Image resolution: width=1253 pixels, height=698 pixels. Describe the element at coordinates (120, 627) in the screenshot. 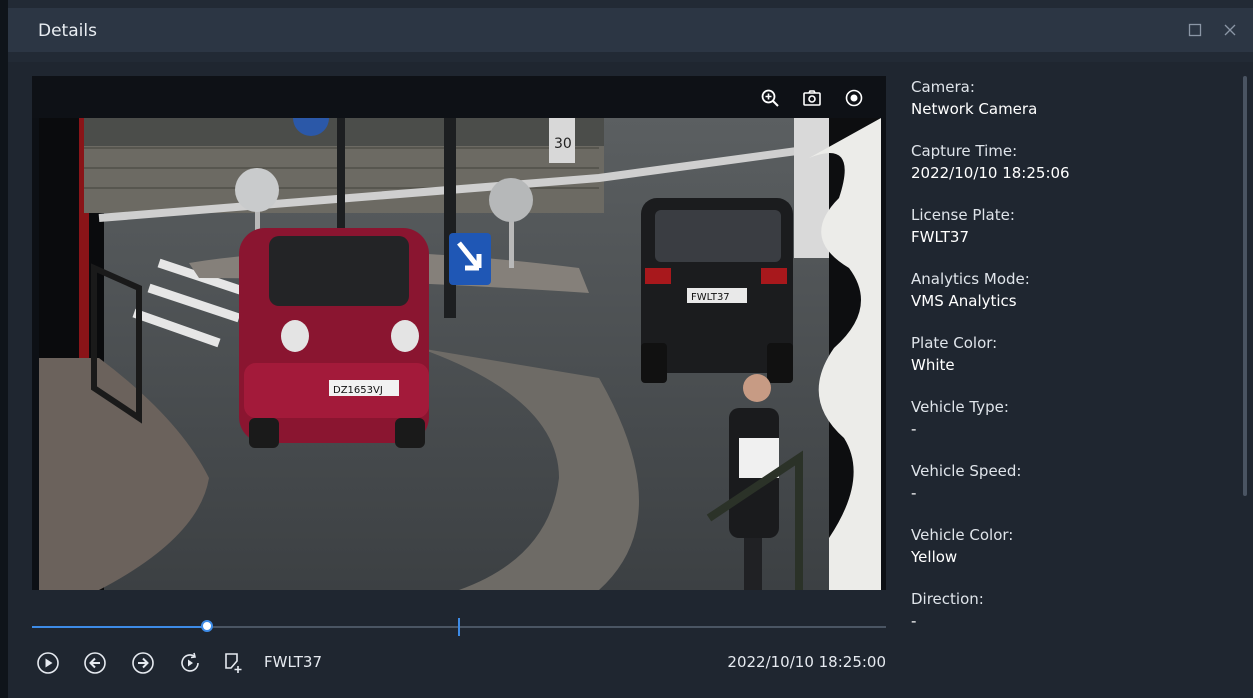

I see `timeline-progress` at that location.